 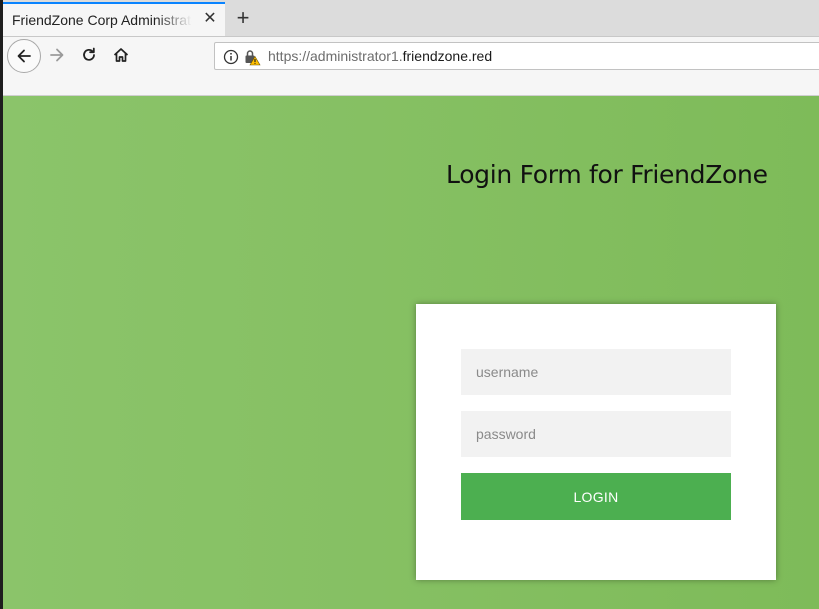 What do you see at coordinates (411, 18) in the screenshot?
I see `tab-strip: FriendZone Corp Administrator ✕ +` at bounding box center [411, 18].